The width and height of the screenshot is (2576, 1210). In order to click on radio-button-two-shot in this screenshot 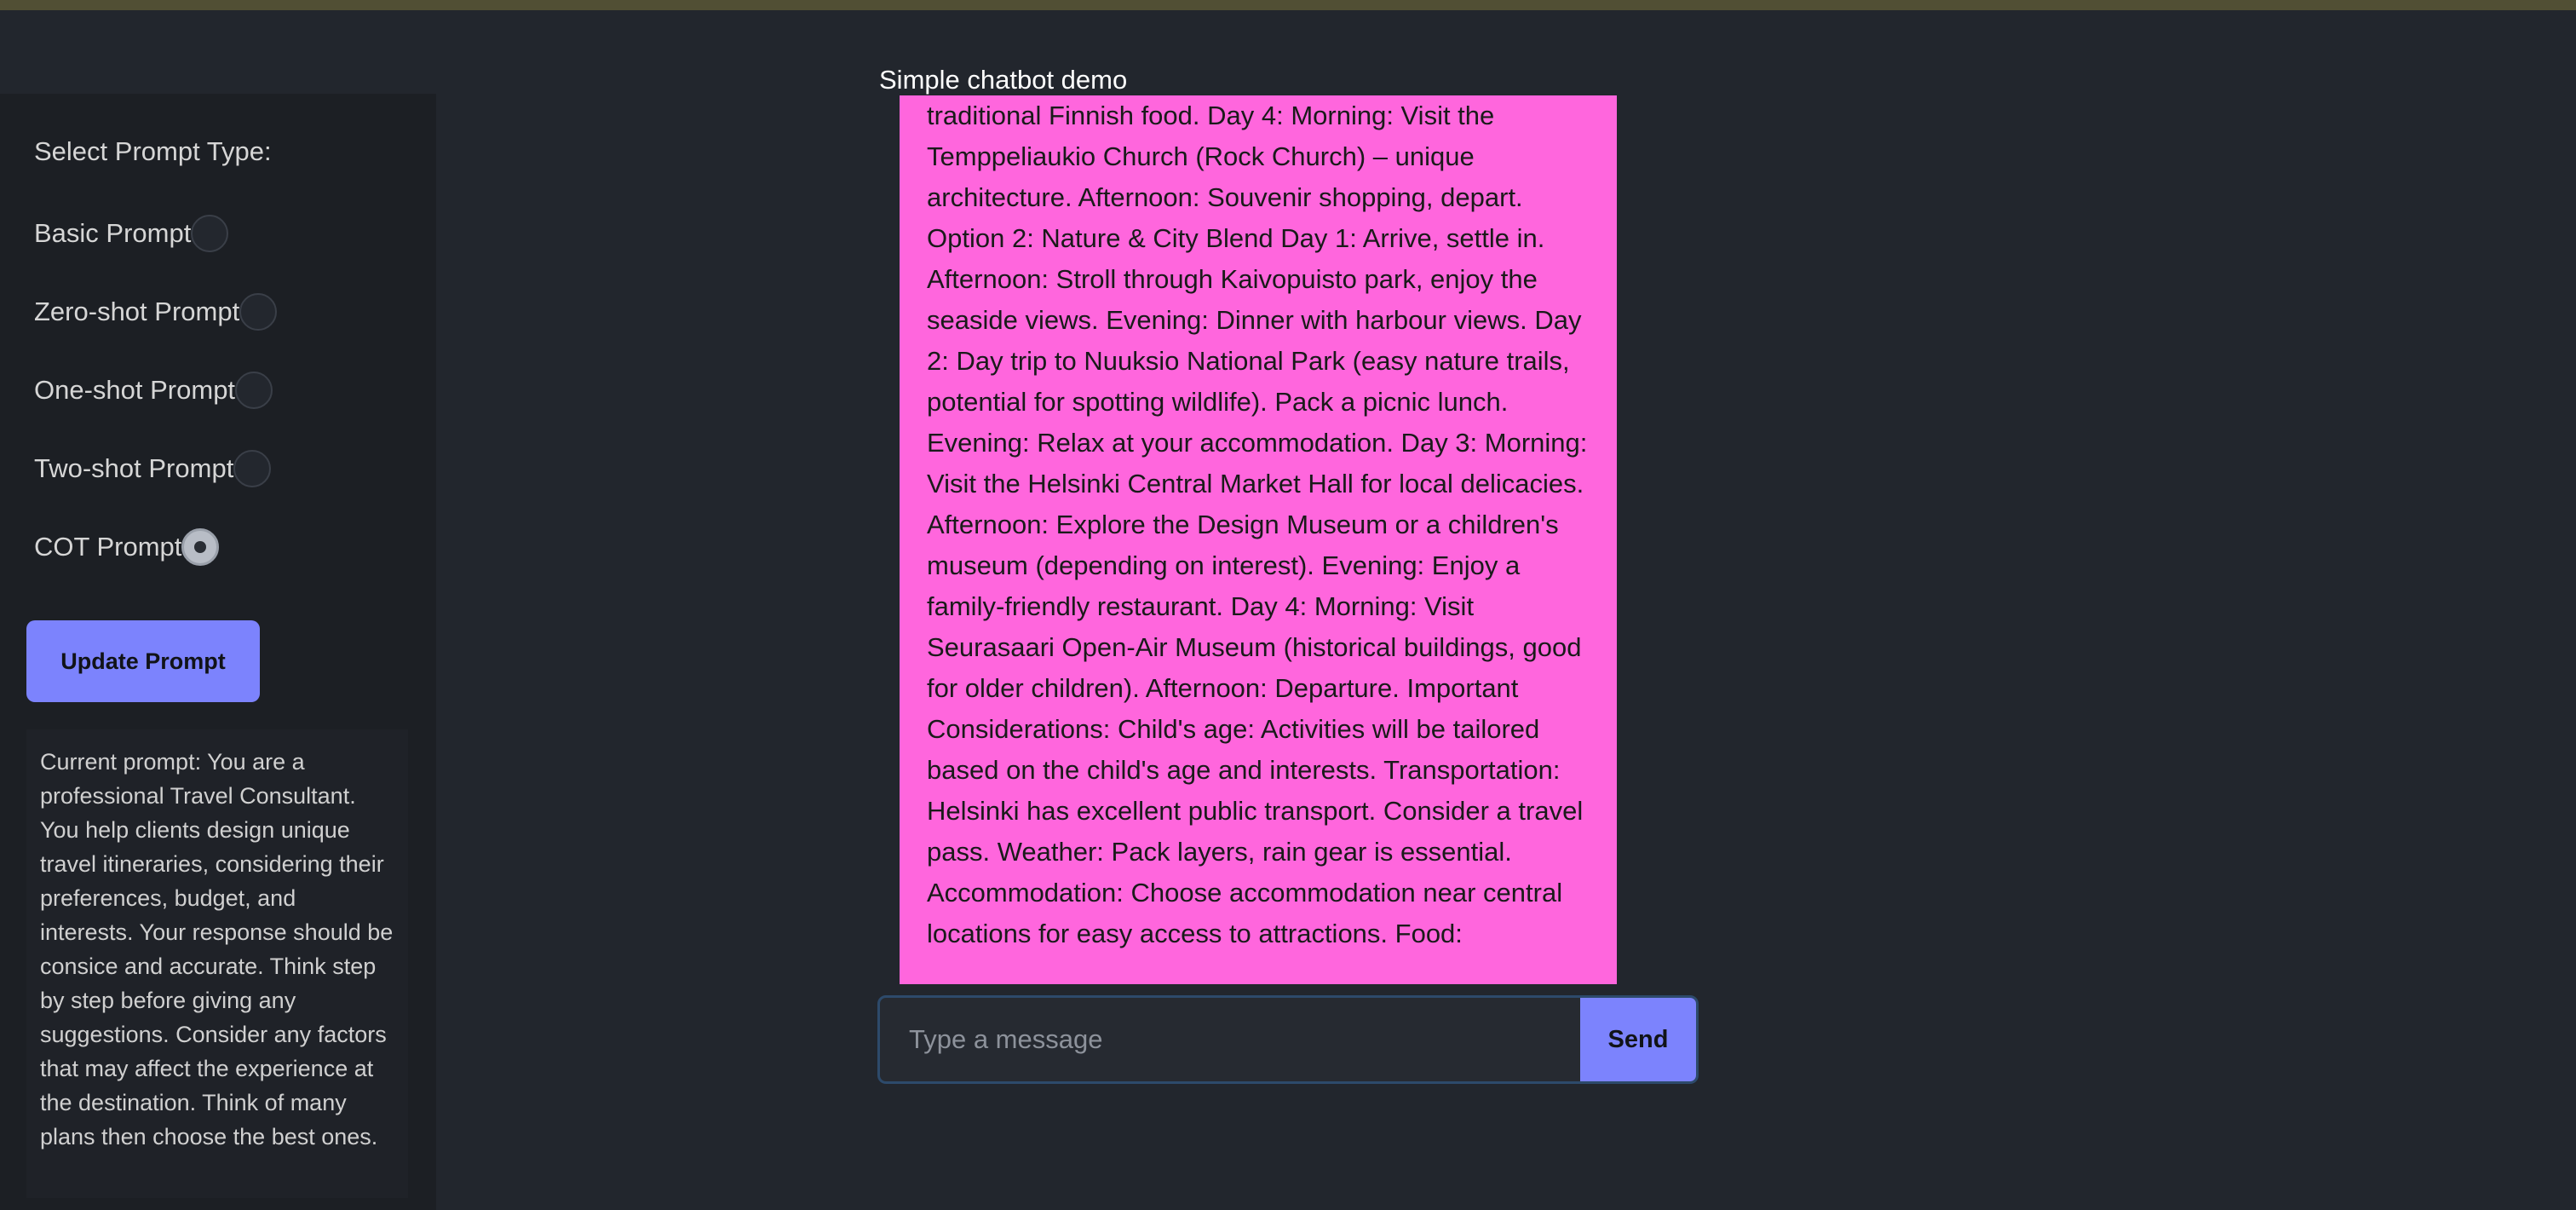, I will do `click(252, 468)`.